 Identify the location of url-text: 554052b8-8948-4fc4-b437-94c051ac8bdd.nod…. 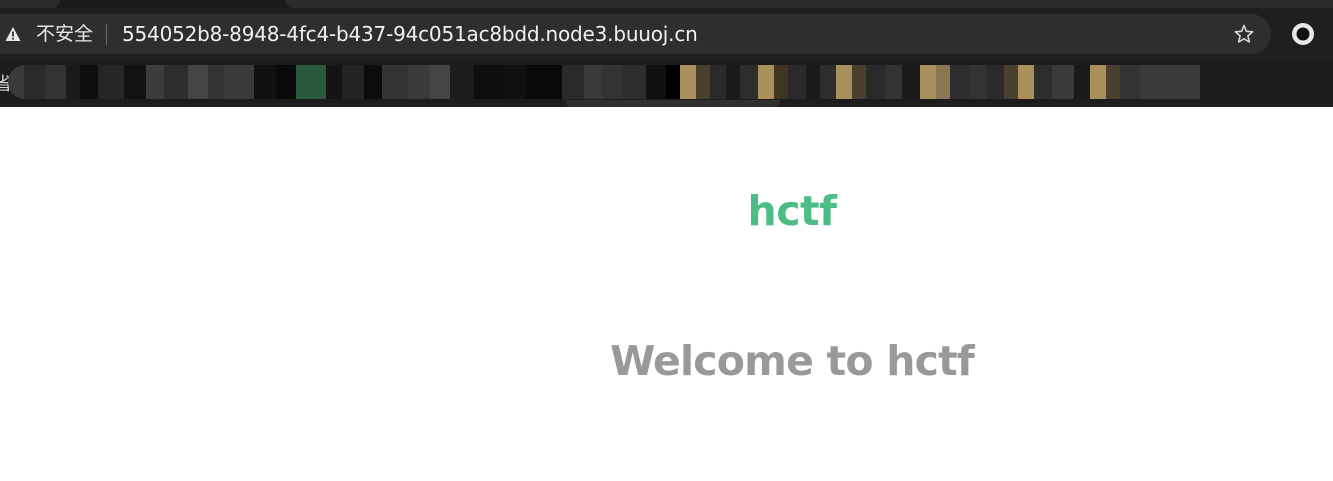
(410, 34).